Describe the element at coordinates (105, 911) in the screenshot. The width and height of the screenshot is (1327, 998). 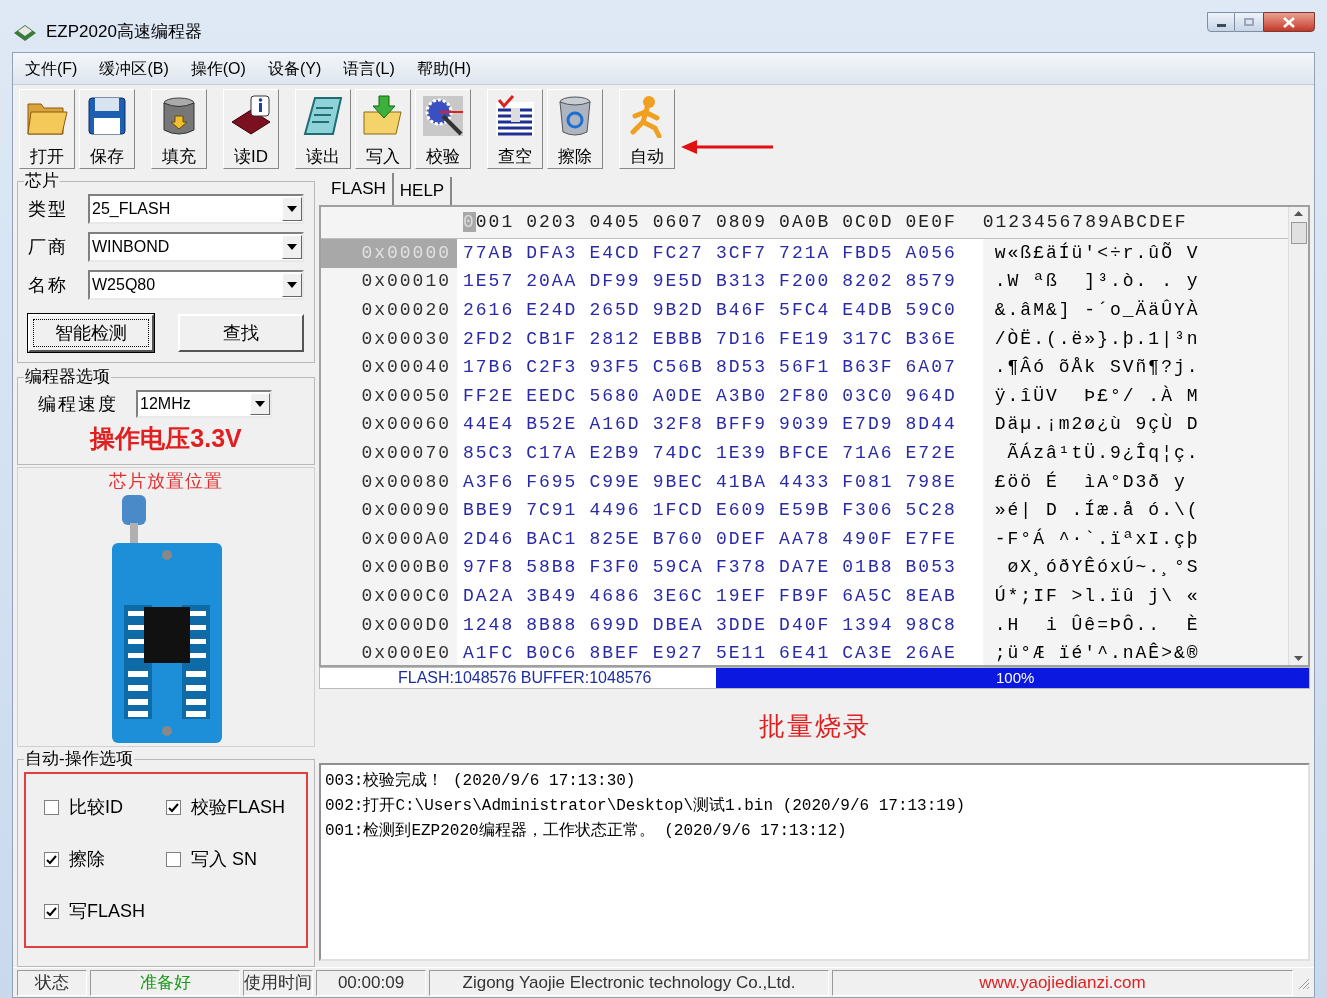
I see `option-checkbox: 写FLASH` at that location.